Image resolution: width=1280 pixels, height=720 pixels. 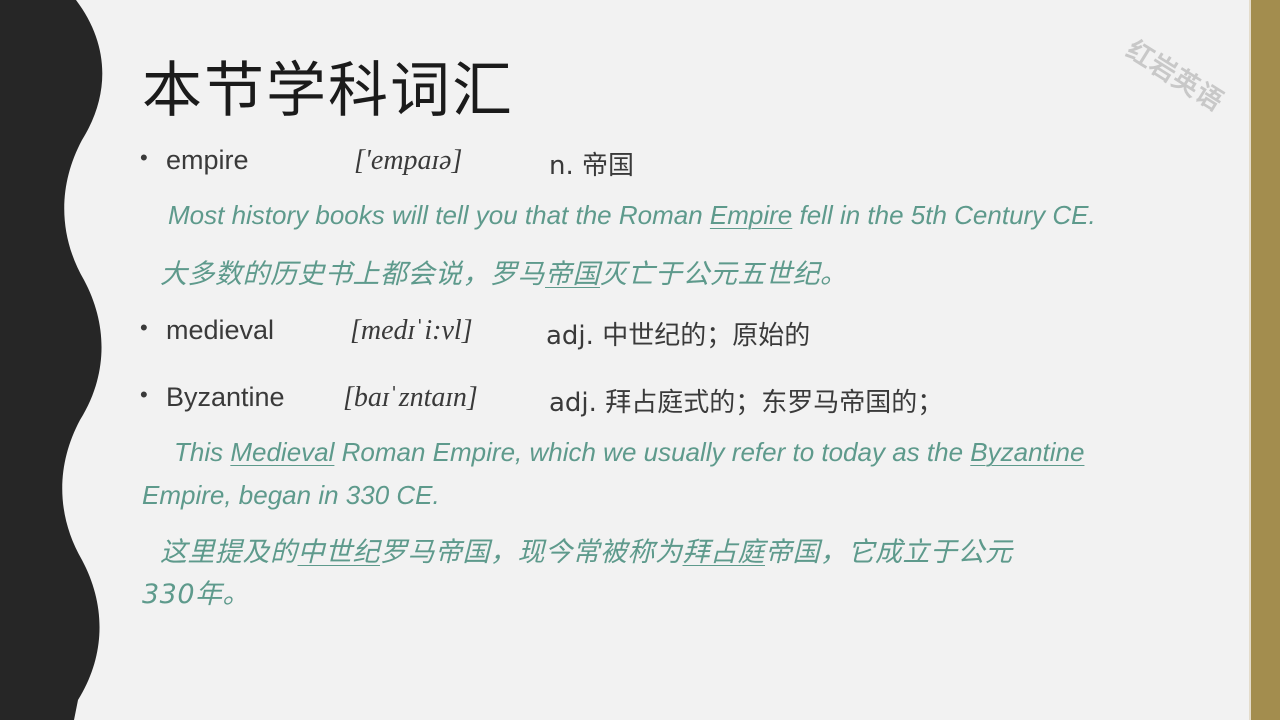 I want to click on highlight-word: Medieval, so click(x=282, y=452).